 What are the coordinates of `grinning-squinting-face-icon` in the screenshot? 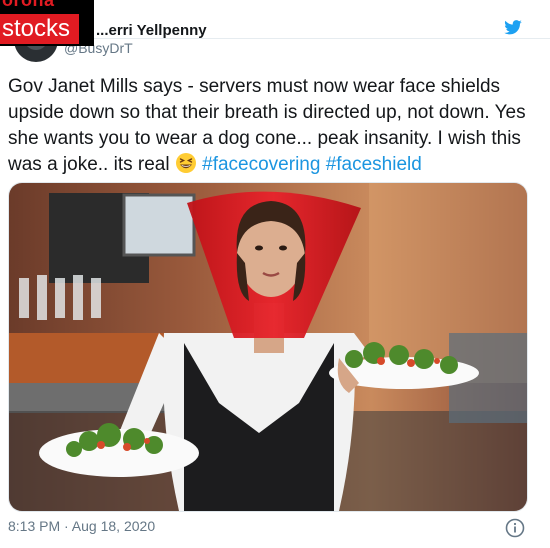 It's located at (185, 163).